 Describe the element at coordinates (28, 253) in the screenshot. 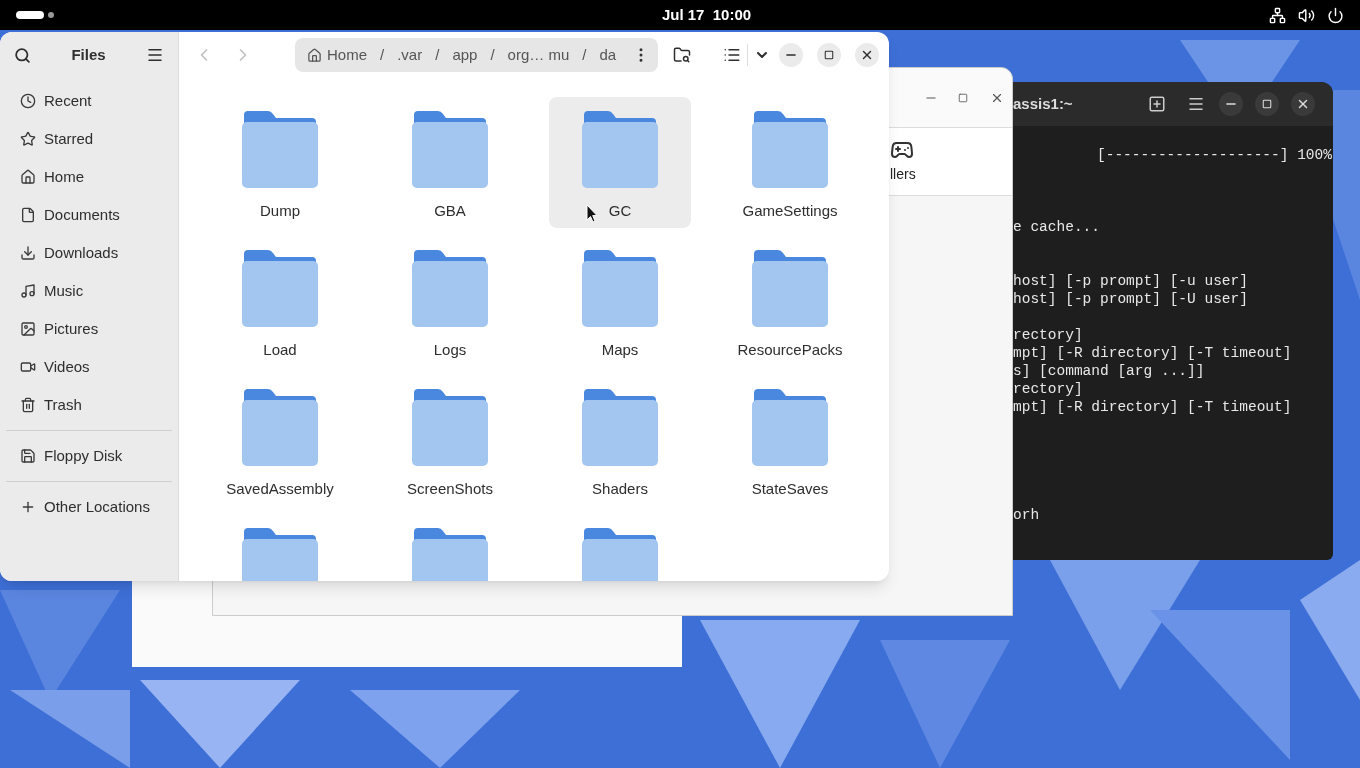

I see `downloads-icon` at that location.